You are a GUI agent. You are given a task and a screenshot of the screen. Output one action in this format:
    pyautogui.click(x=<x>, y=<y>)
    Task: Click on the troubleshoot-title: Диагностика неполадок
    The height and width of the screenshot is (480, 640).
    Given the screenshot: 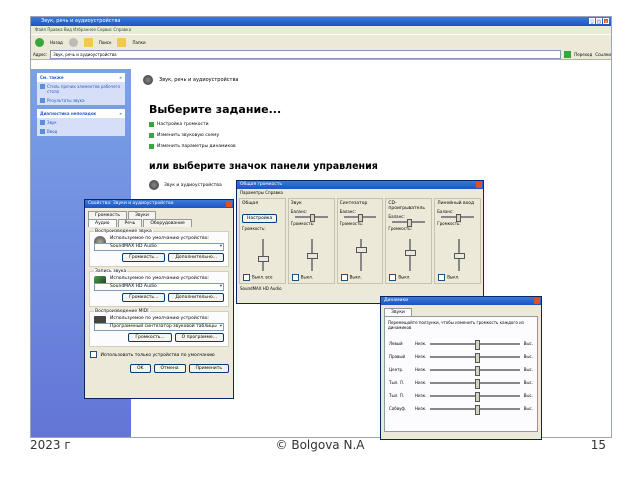 What is the action you would take?
    pyautogui.click(x=81, y=113)
    